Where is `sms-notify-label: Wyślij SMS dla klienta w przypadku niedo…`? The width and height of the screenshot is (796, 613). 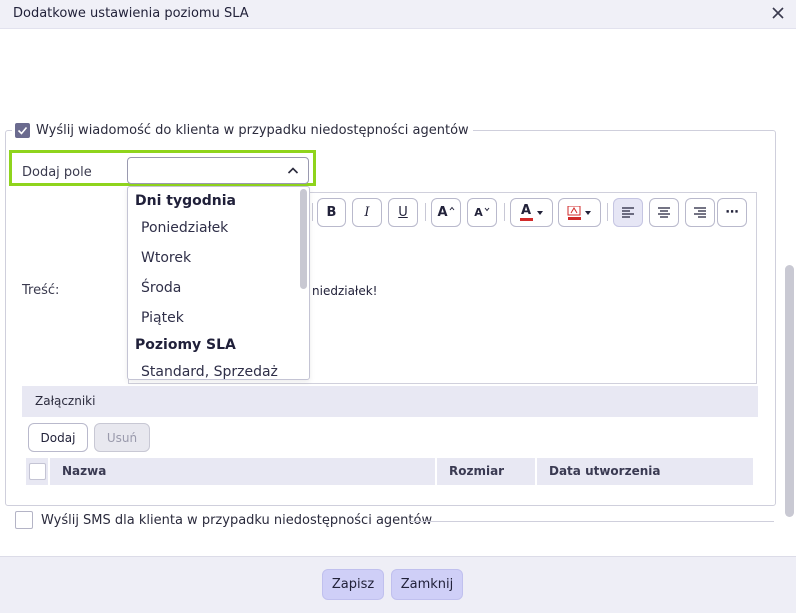 sms-notify-label: Wyślij SMS dla klienta w przypadku niedo… is located at coordinates (237, 520).